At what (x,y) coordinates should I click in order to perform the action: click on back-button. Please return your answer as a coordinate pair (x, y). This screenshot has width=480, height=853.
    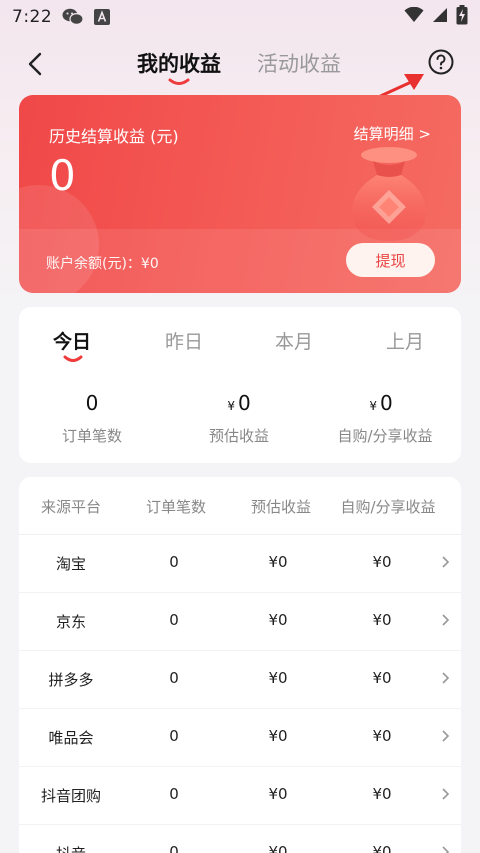
    Looking at the image, I should click on (36, 64).